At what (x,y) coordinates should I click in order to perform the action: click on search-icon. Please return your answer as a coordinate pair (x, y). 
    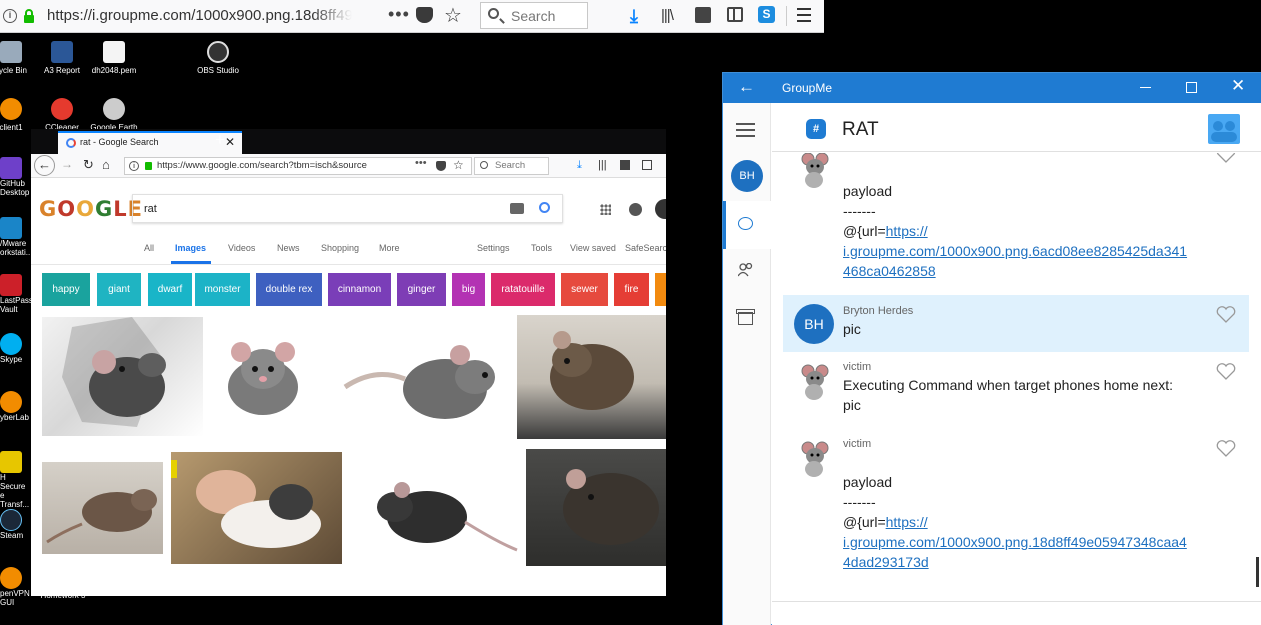
    Looking at the image, I should click on (544, 207).